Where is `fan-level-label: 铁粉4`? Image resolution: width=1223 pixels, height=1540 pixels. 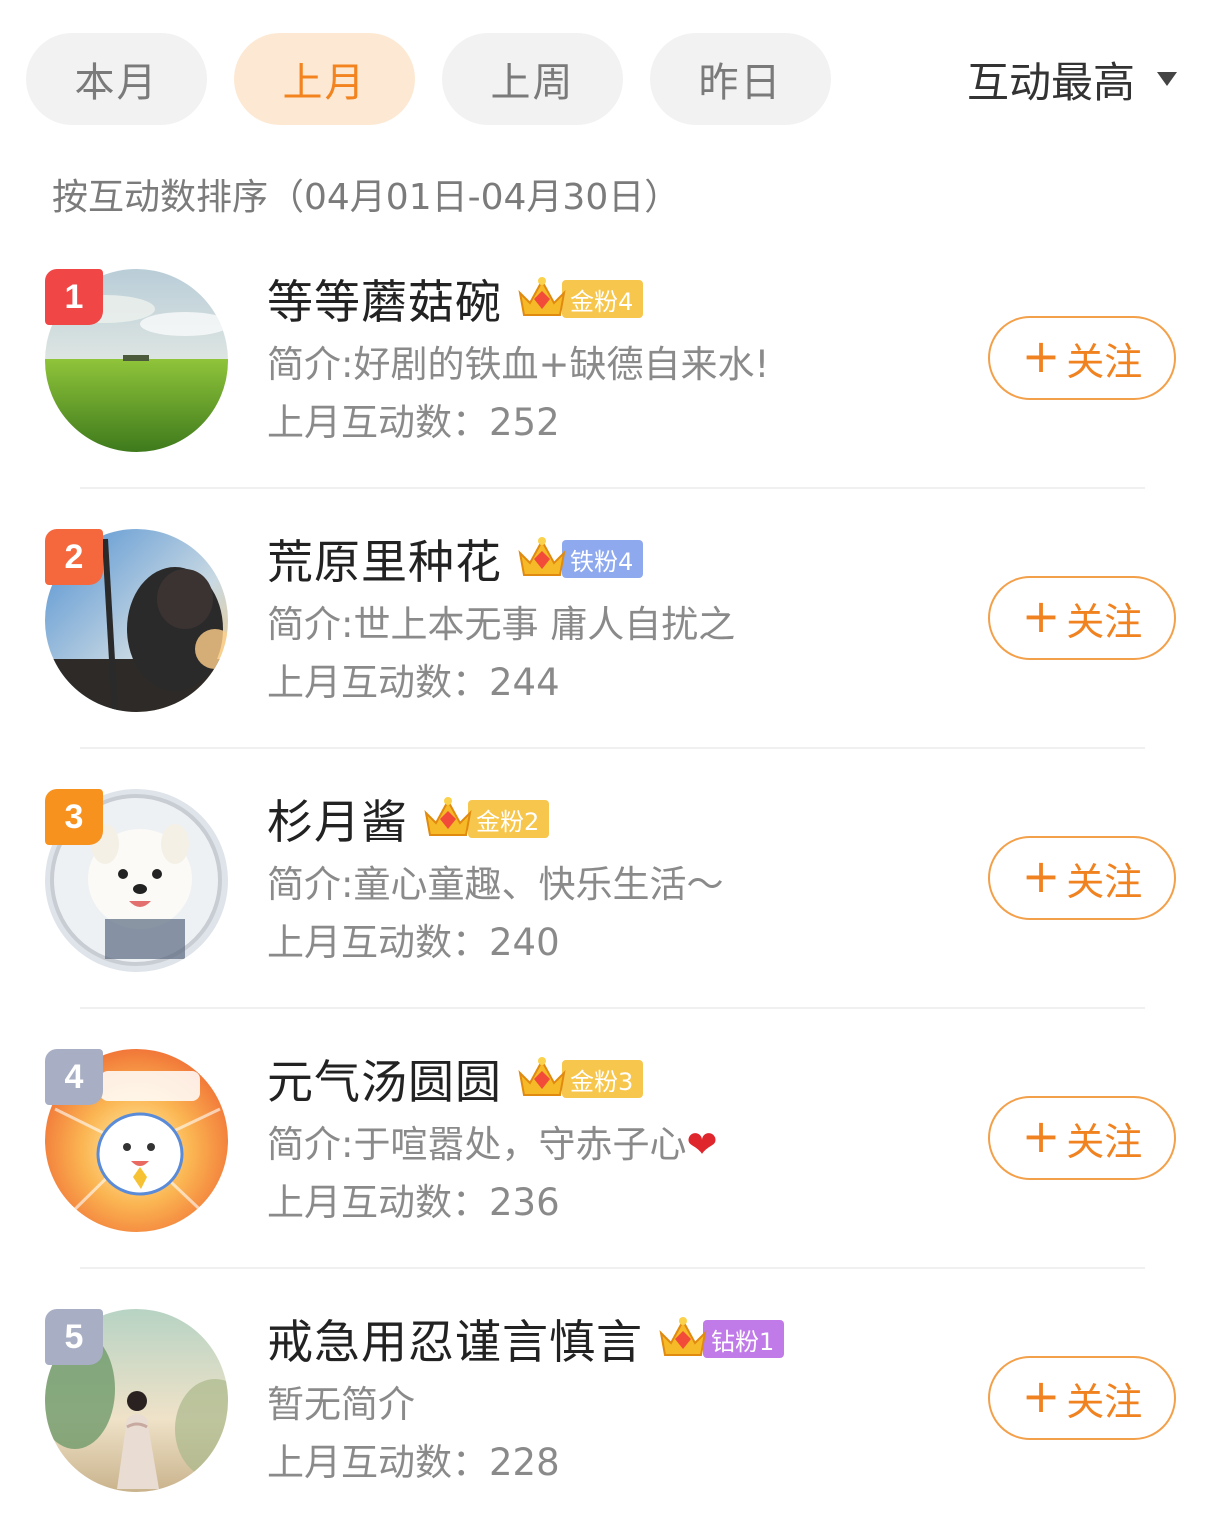 fan-level-label: 铁粉4 is located at coordinates (603, 559).